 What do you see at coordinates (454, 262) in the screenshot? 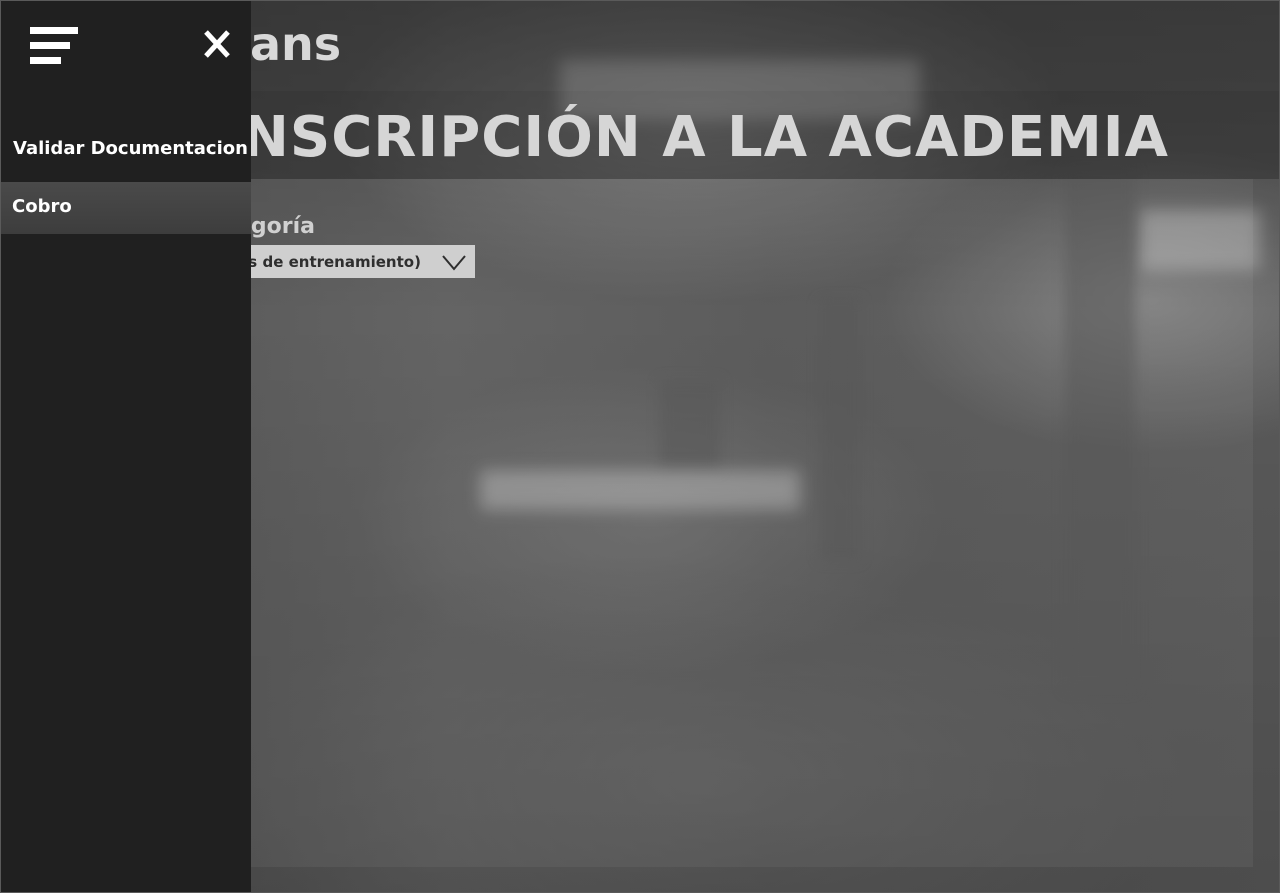
I see `chevron-down-icon` at bounding box center [454, 262].